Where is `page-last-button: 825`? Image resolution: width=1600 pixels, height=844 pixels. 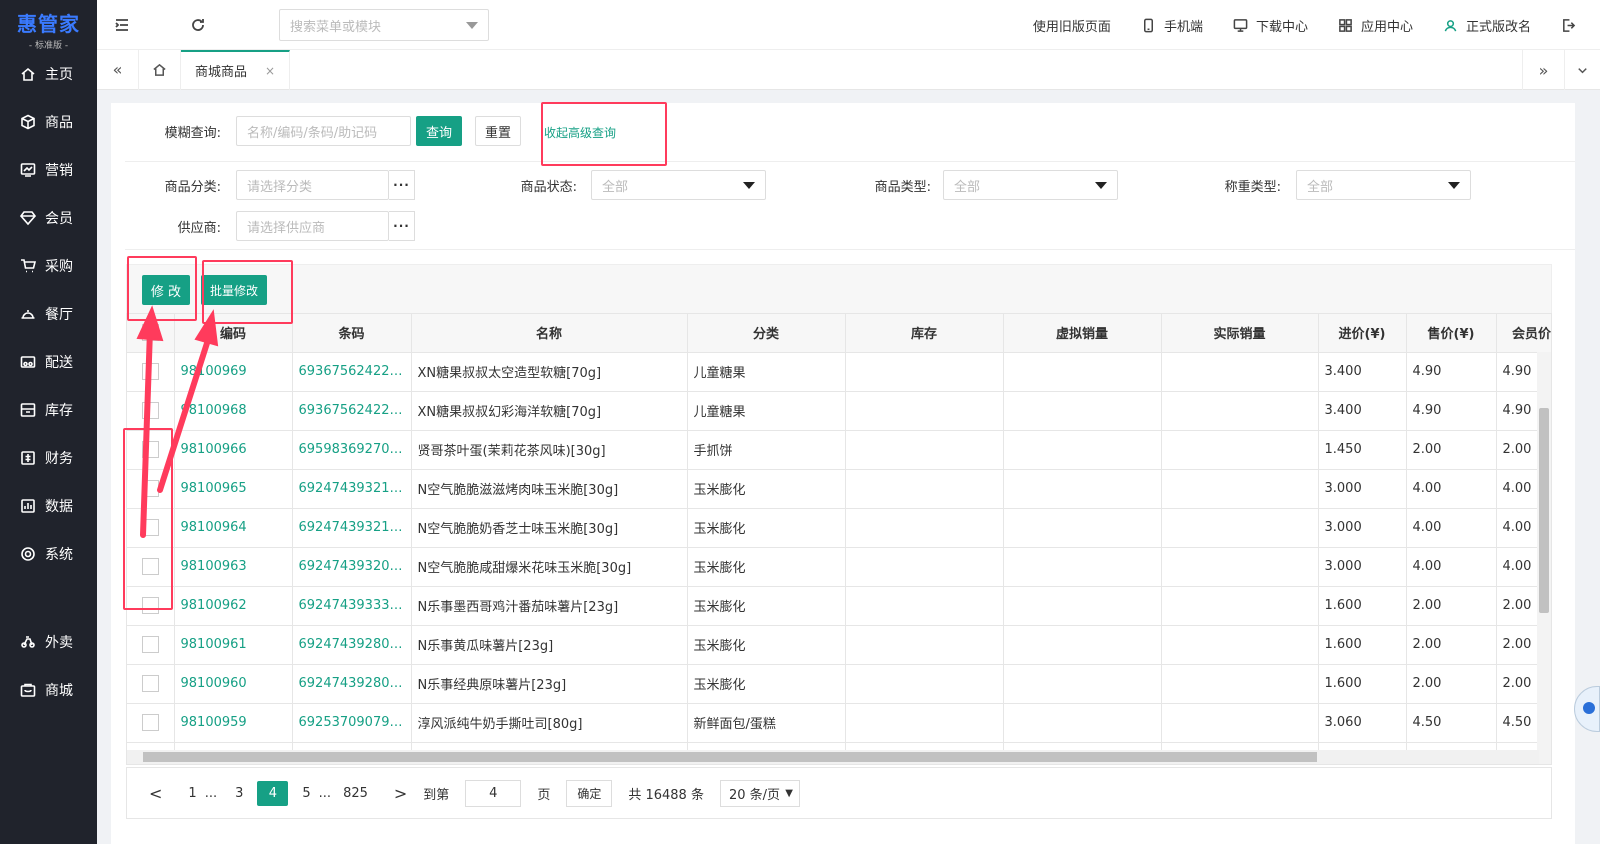 page-last-button: 825 is located at coordinates (355, 793).